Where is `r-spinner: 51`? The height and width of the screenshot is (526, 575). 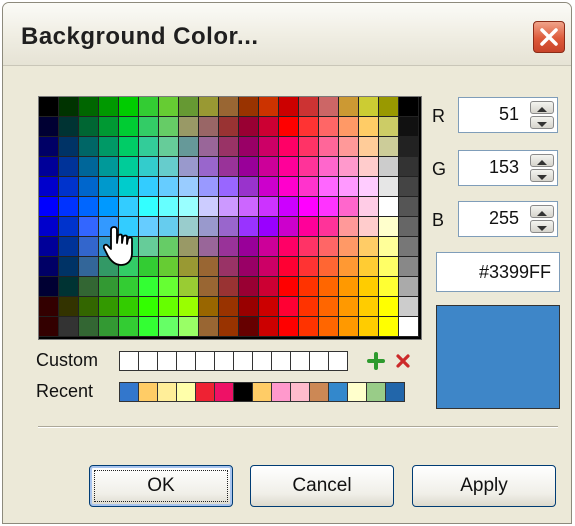 r-spinner: 51 is located at coordinates (508, 115).